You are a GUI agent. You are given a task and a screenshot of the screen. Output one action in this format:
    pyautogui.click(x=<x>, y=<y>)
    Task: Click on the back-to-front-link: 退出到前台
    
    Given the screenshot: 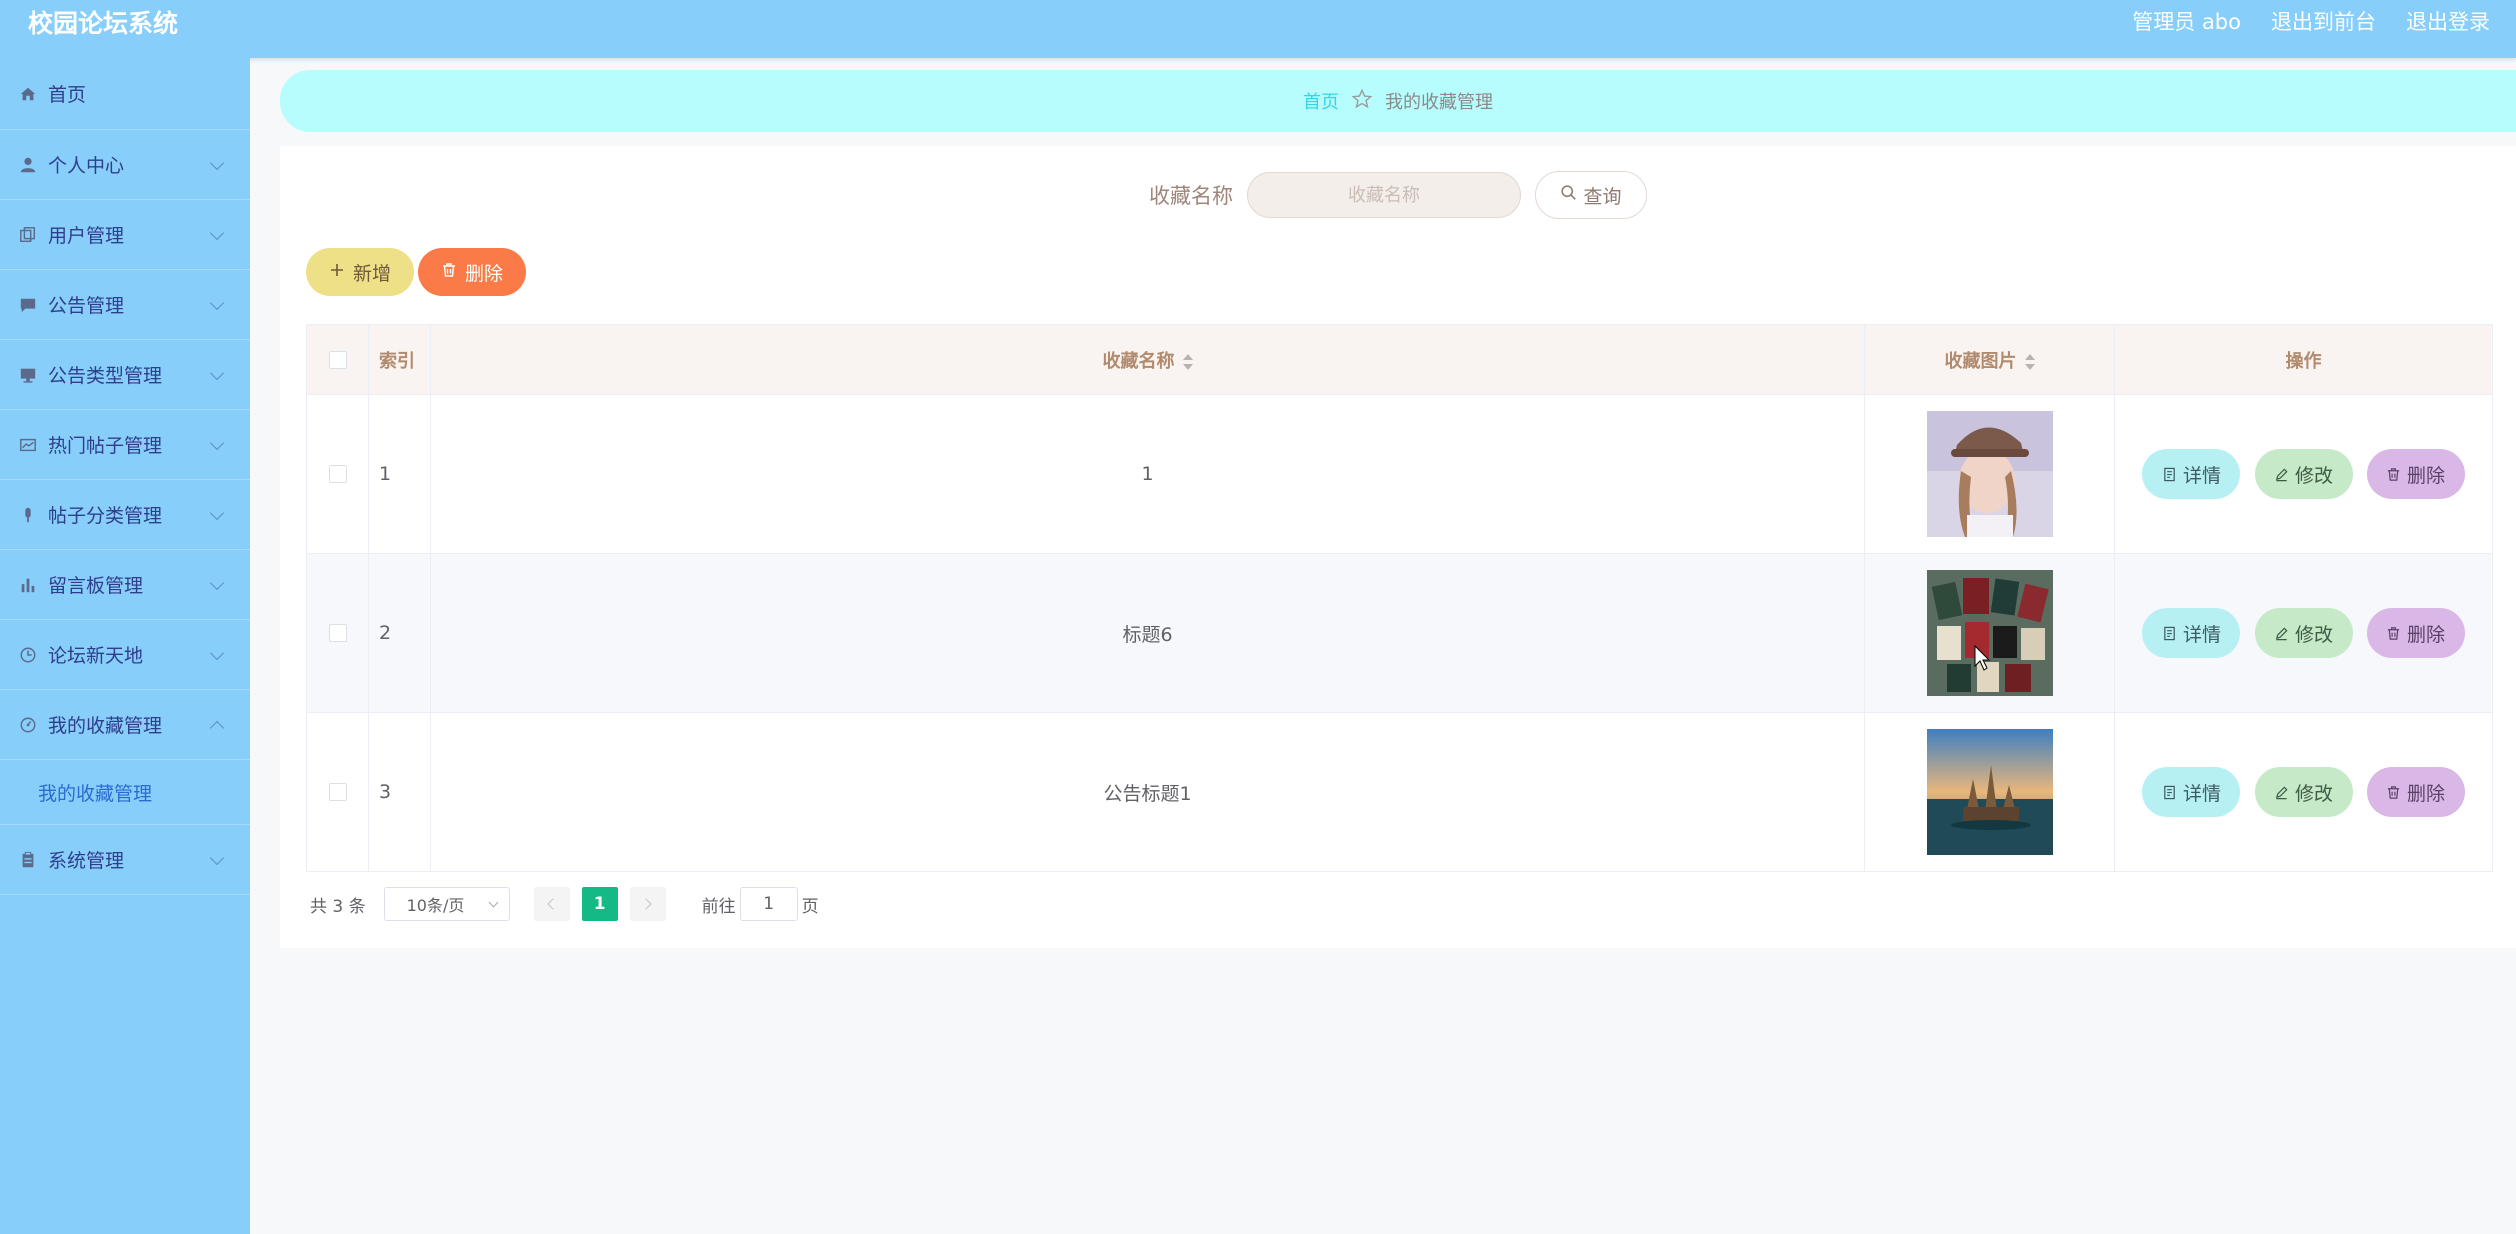 What is the action you would take?
    pyautogui.click(x=2323, y=21)
    